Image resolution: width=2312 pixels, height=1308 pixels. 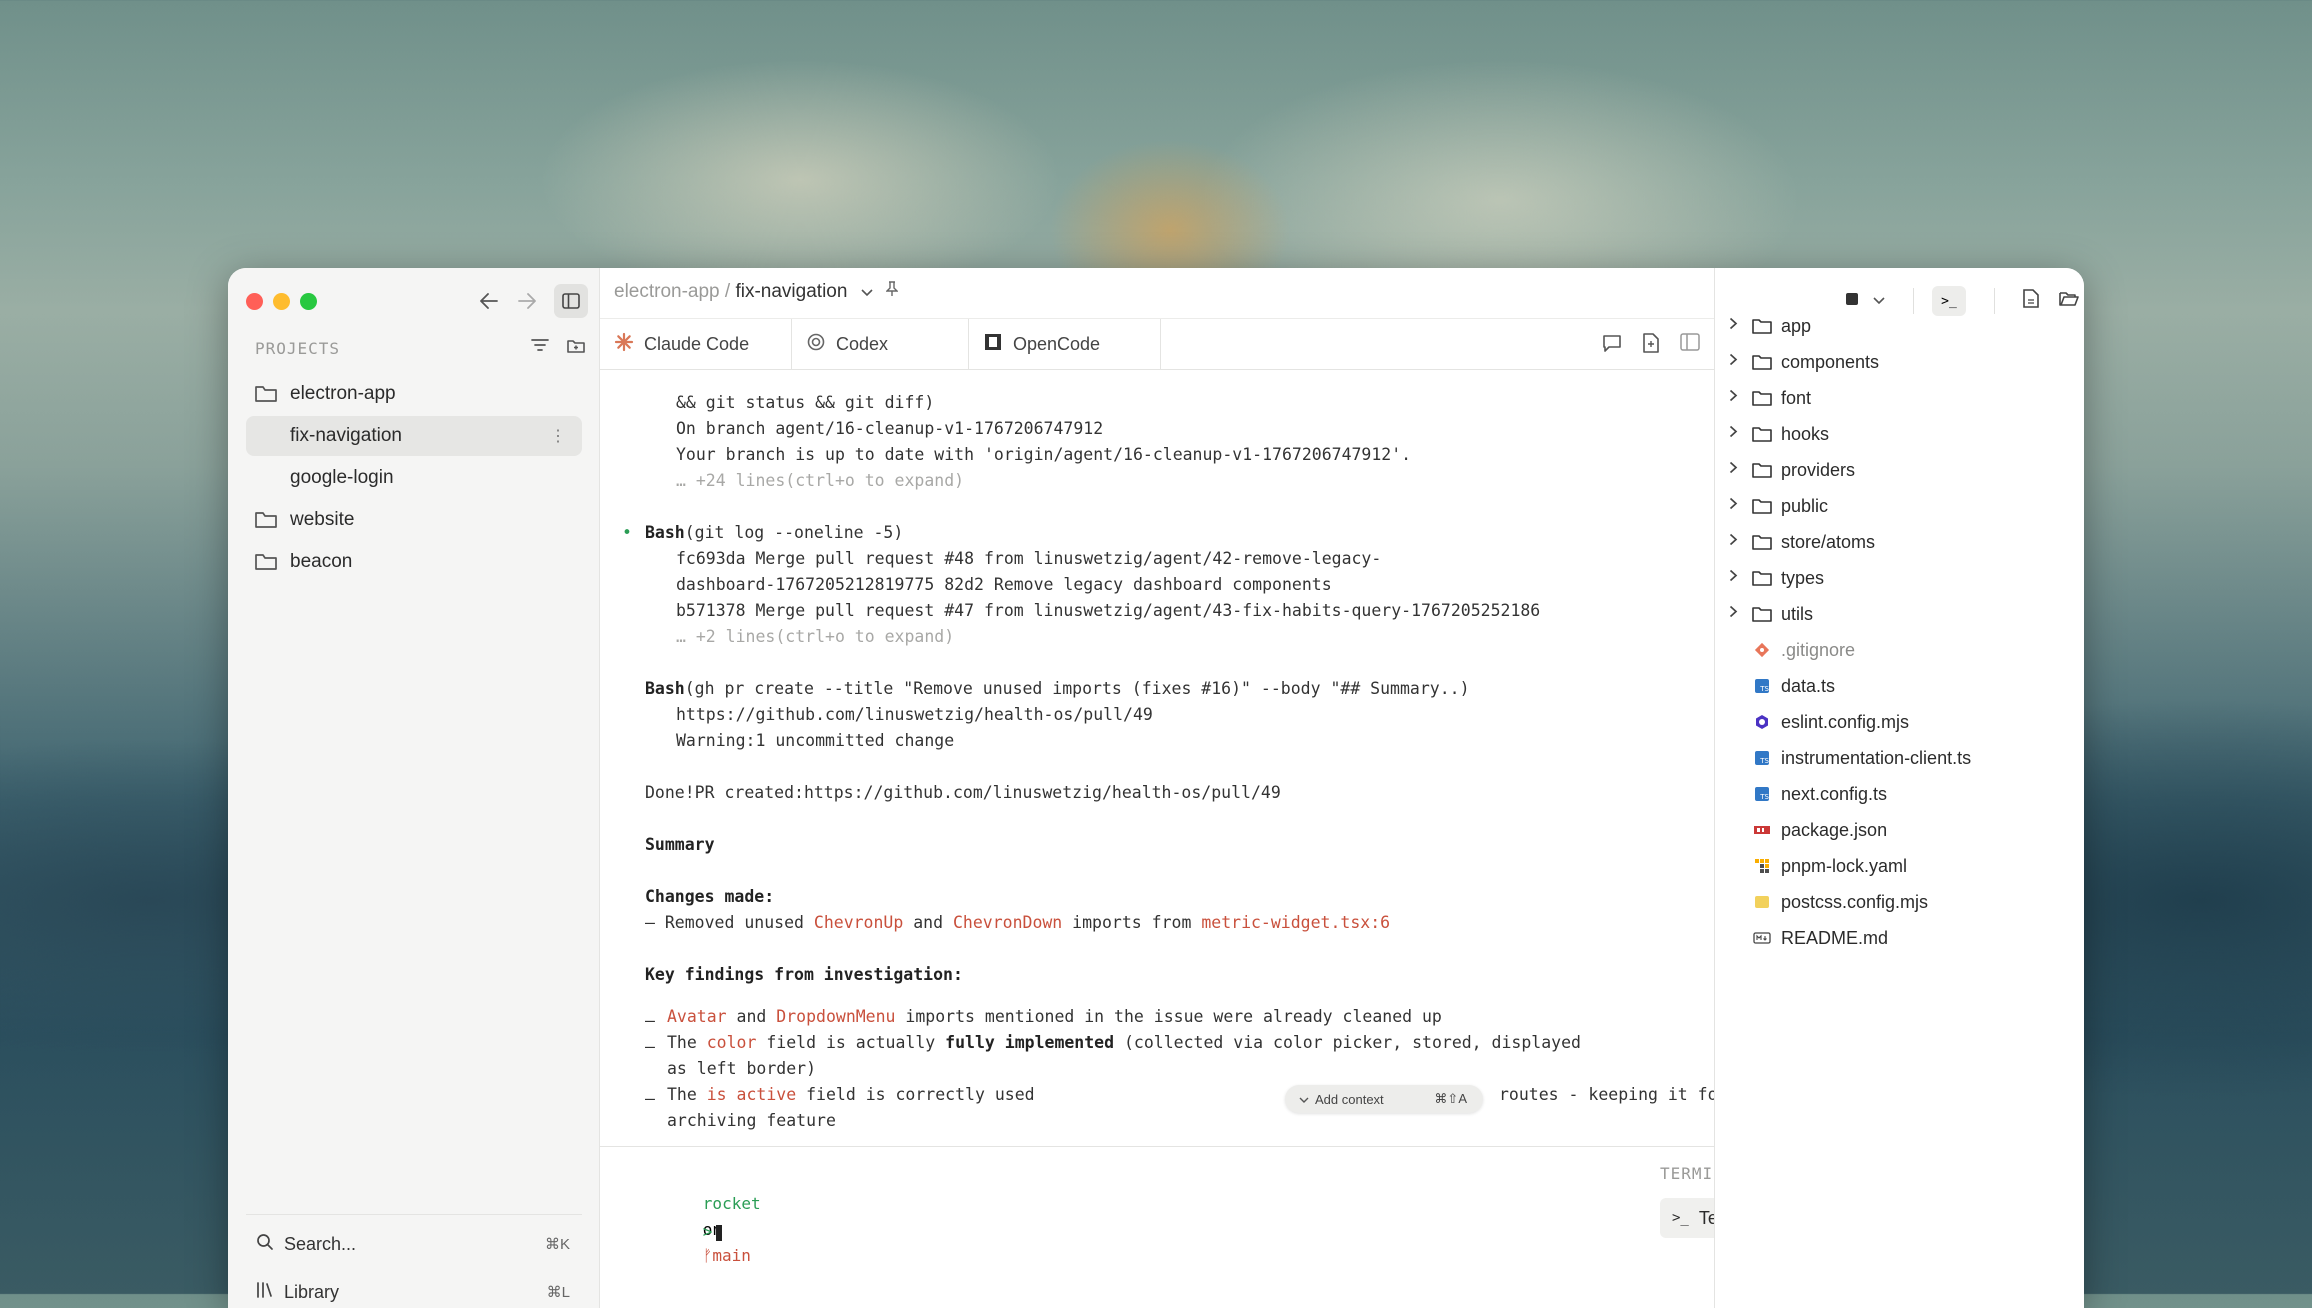 I want to click on file-icon, so click(x=2031, y=301).